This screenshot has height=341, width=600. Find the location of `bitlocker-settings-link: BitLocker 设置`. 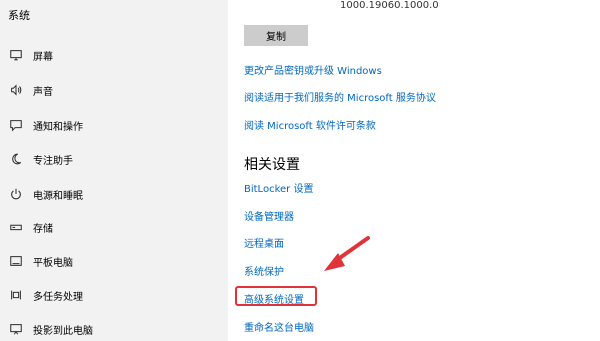

bitlocker-settings-link: BitLocker 设置 is located at coordinates (278, 187).